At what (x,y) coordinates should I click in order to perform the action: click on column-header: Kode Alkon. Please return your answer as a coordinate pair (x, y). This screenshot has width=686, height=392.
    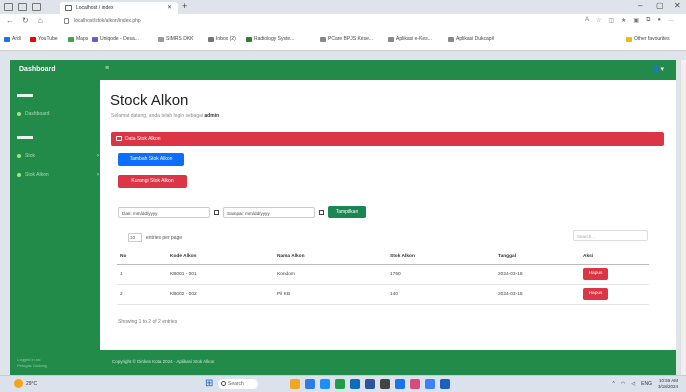
    Looking at the image, I should click on (220, 257).